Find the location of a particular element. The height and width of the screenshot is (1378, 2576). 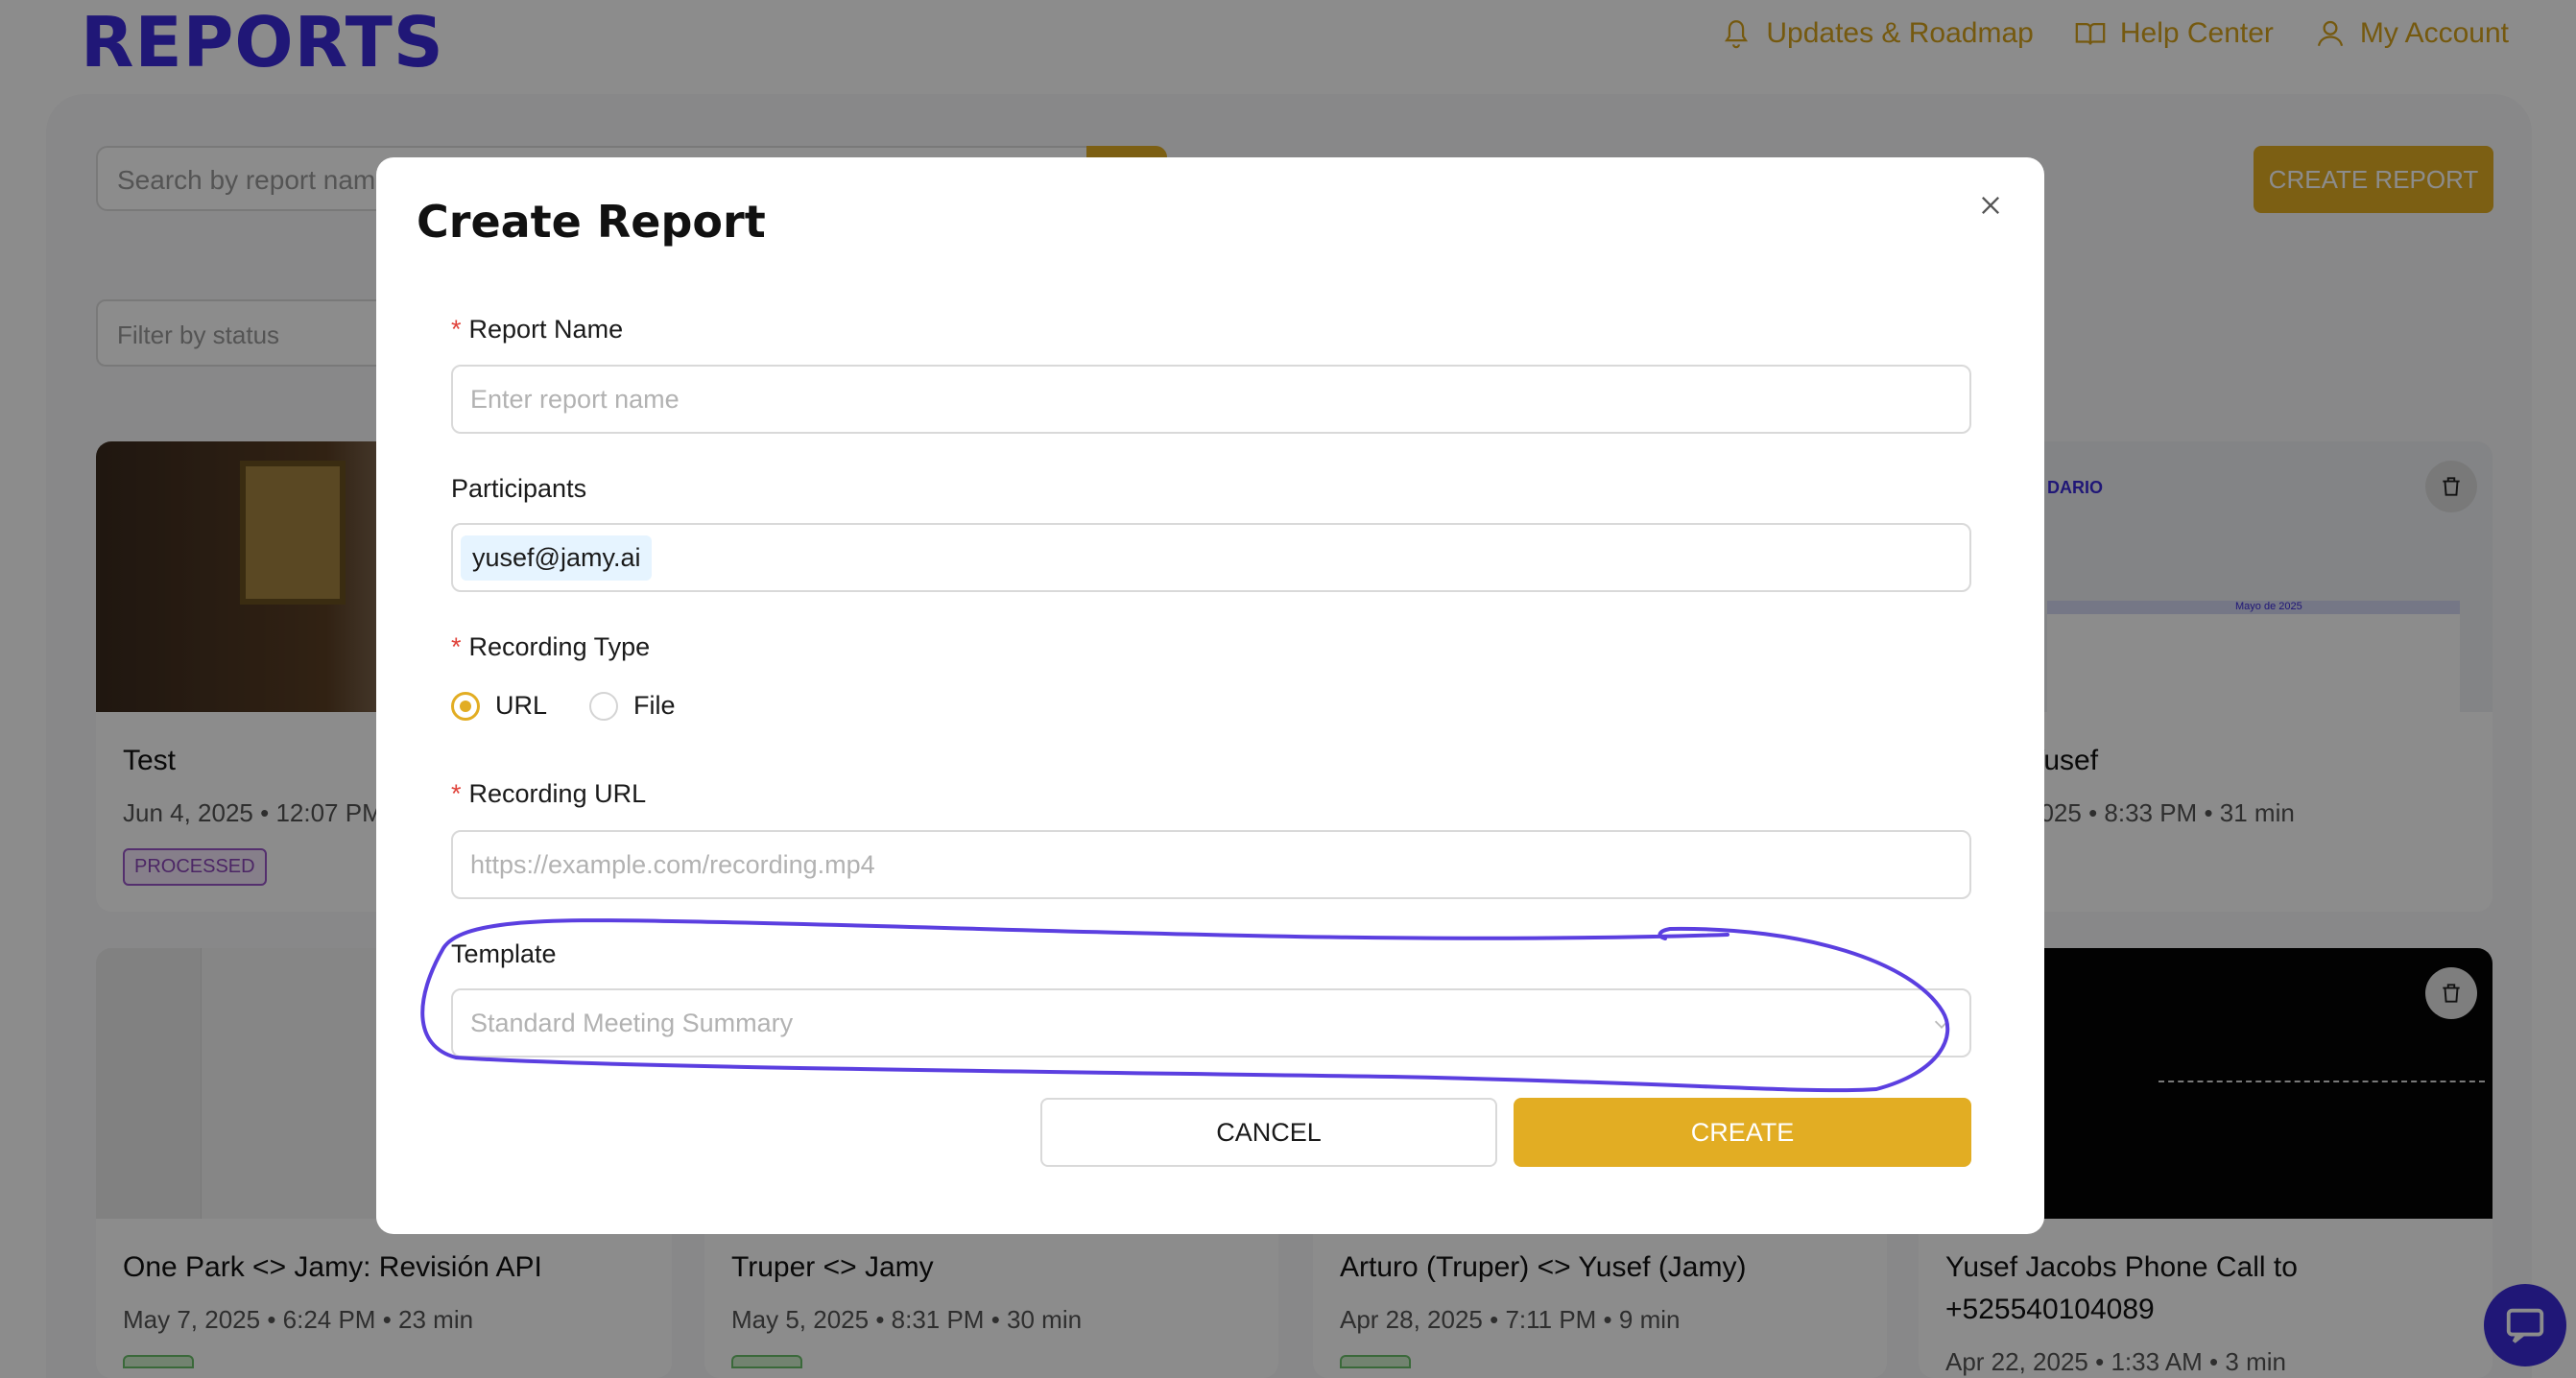

template-select: Standard Meeting Summary is located at coordinates (1211, 1023).